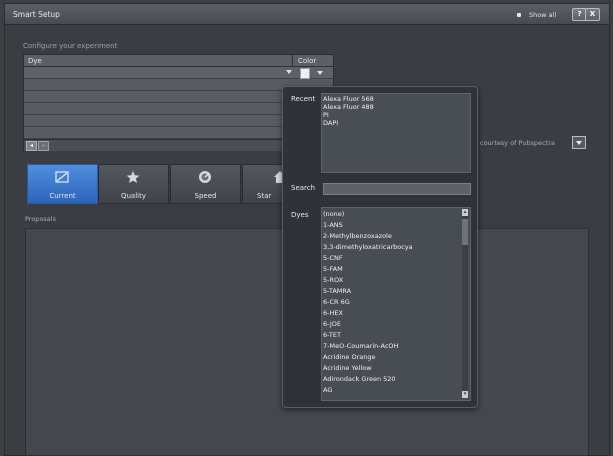 This screenshot has width=613, height=456. I want to click on tab-label: Quality, so click(133, 196).